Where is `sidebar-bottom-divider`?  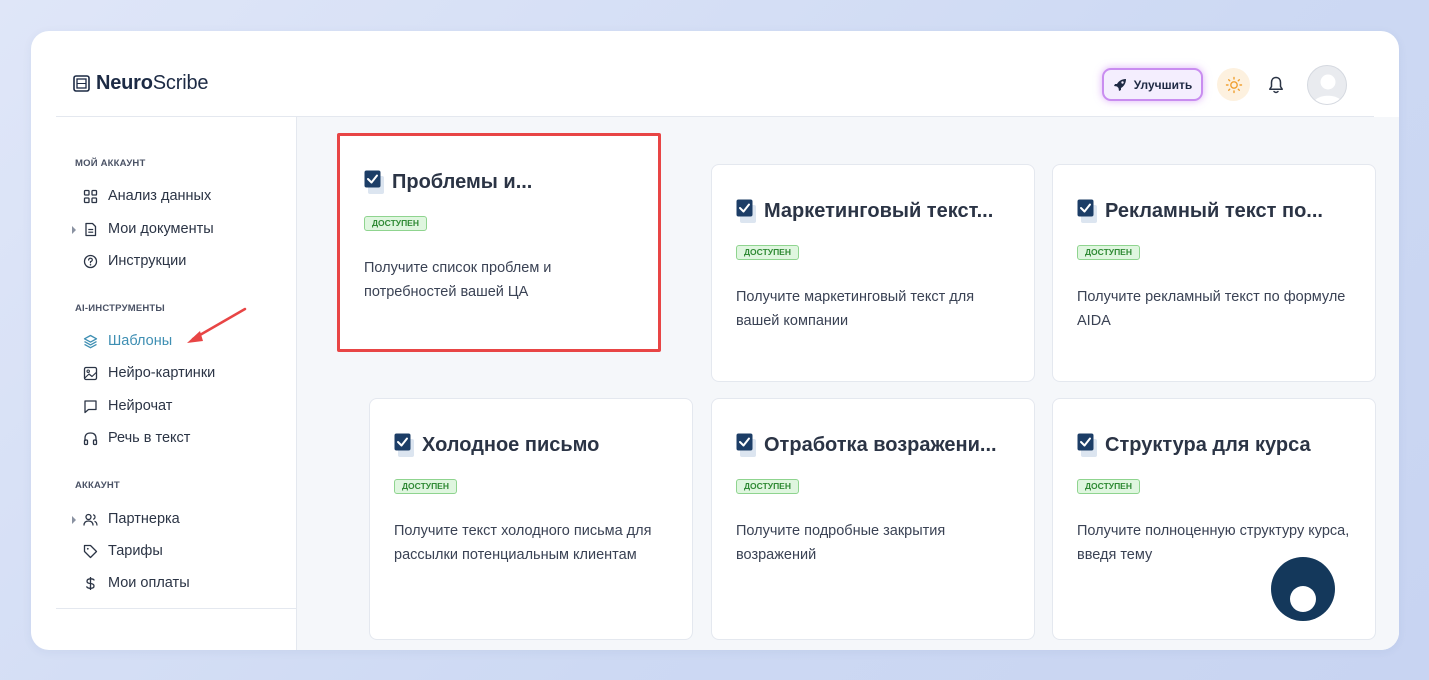
sidebar-bottom-divider is located at coordinates (176, 608).